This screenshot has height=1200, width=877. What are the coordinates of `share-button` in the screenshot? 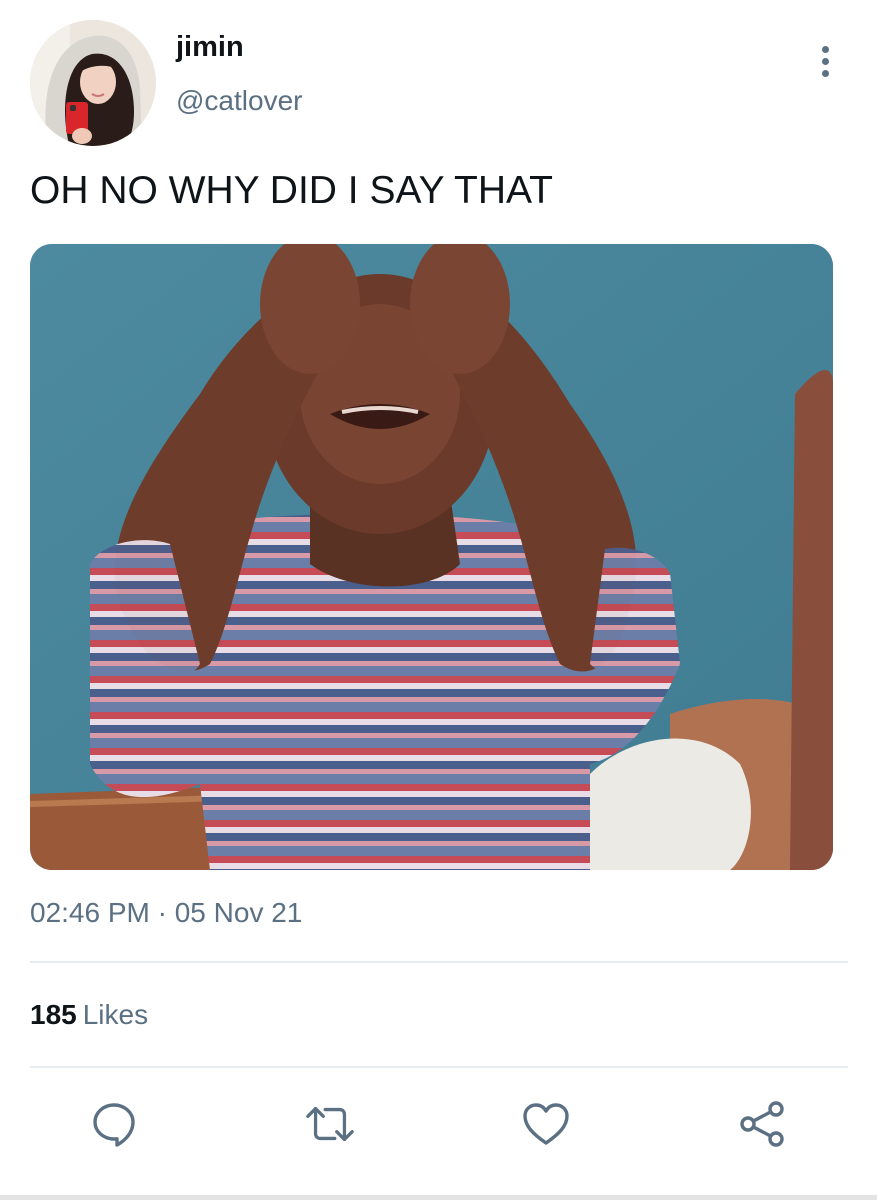 It's located at (763, 1124).